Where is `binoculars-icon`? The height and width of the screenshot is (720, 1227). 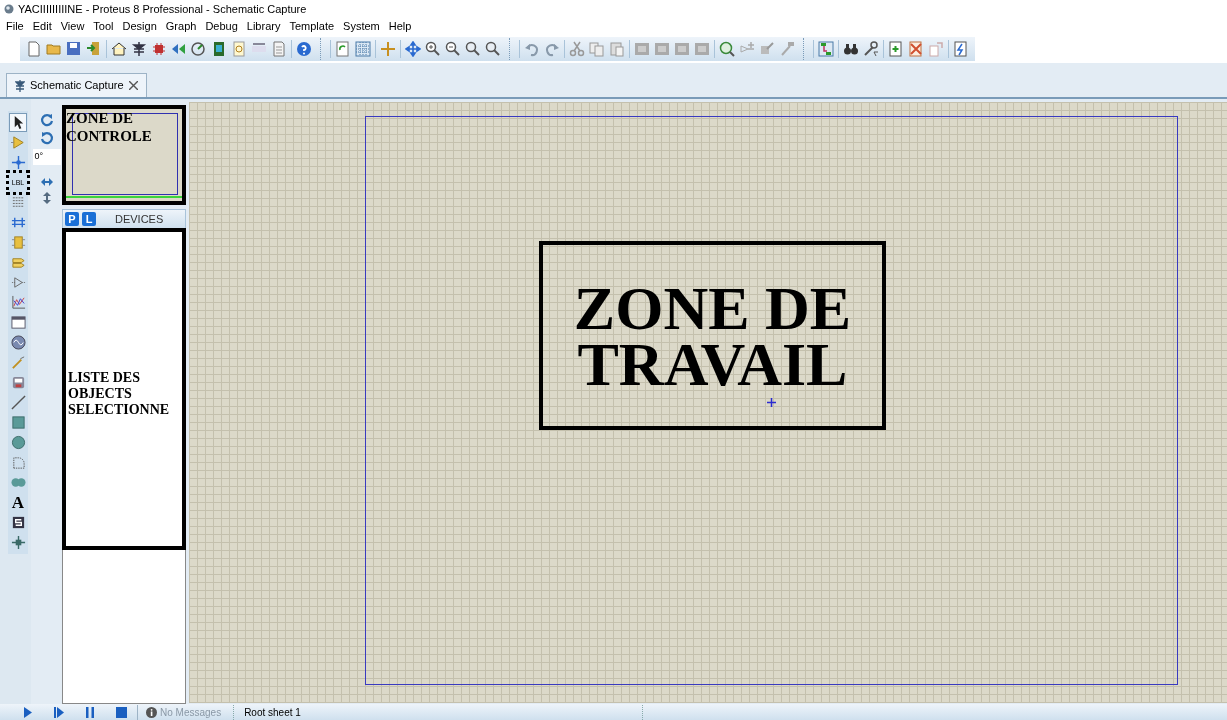 binoculars-icon is located at coordinates (851, 49).